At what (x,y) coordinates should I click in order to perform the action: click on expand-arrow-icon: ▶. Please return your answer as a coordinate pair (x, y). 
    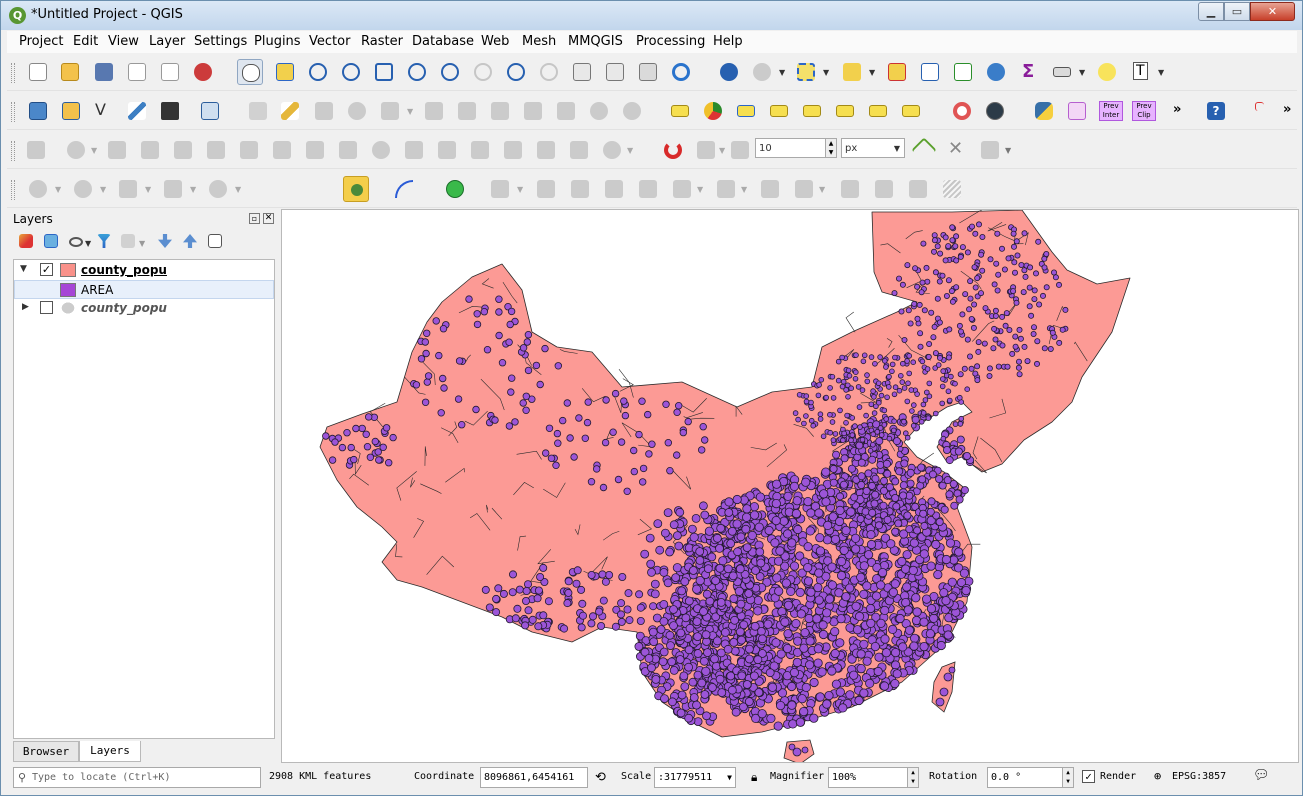
    Looking at the image, I should click on (25, 307).